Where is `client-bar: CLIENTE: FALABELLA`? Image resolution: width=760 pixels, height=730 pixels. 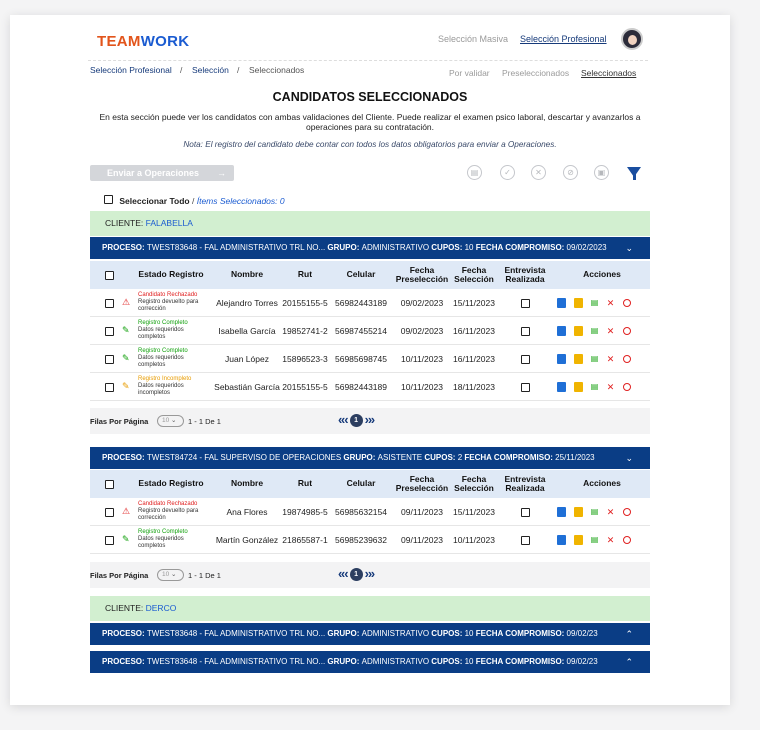
client-bar: CLIENTE: FALABELLA is located at coordinates (370, 223).